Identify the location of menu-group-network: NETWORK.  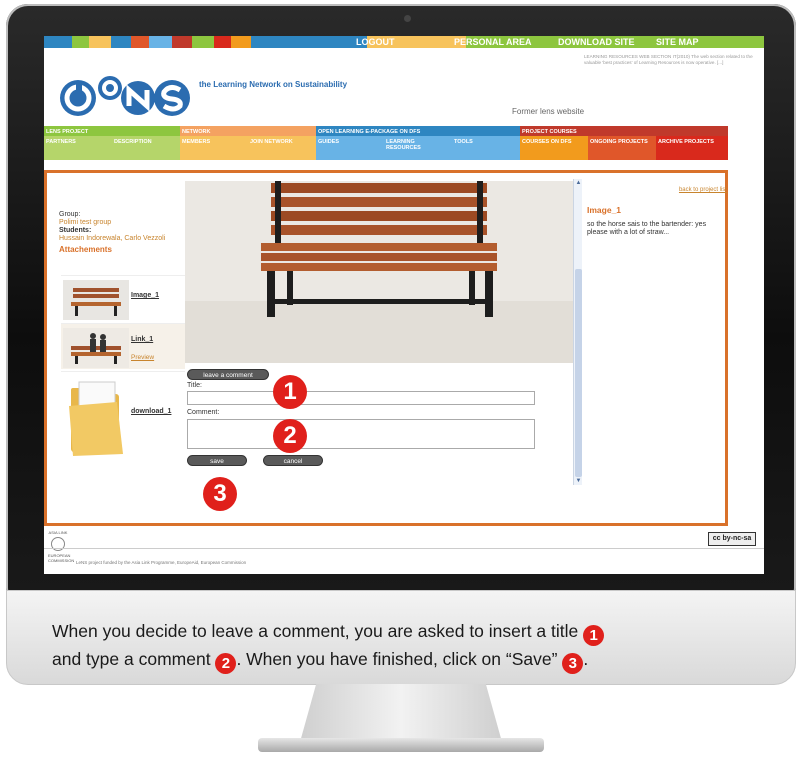
(248, 131).